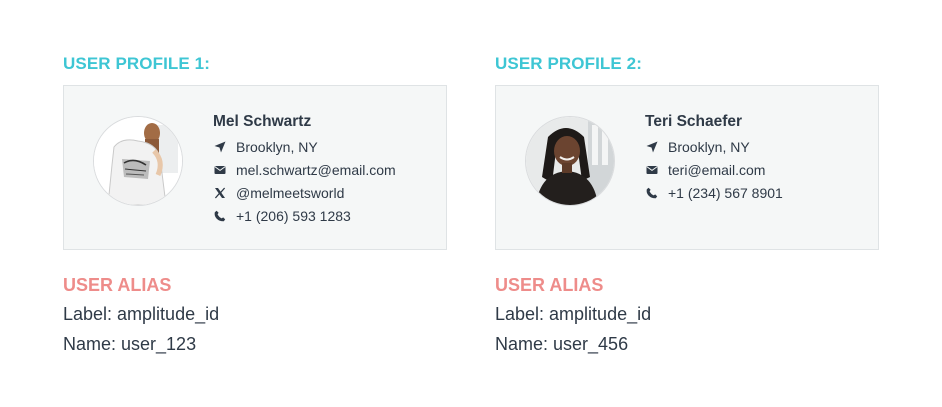 This screenshot has width=942, height=407. What do you see at coordinates (568, 63) in the screenshot?
I see `profile-heading: USER PROFILE 2:` at bounding box center [568, 63].